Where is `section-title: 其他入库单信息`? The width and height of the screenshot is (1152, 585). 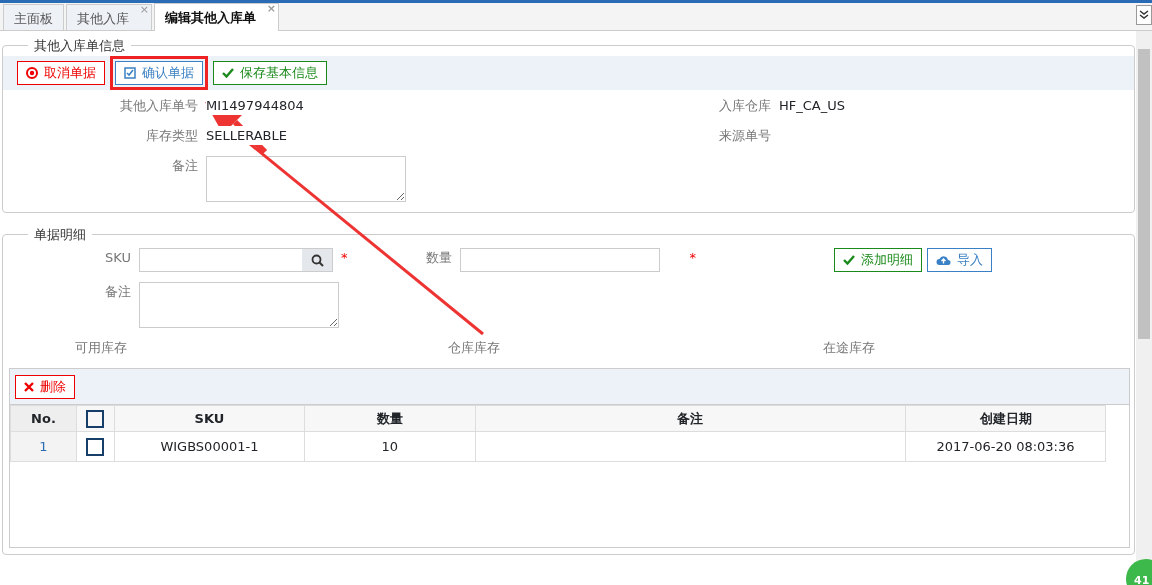
section-title: 其他入库单信息 is located at coordinates (79, 46).